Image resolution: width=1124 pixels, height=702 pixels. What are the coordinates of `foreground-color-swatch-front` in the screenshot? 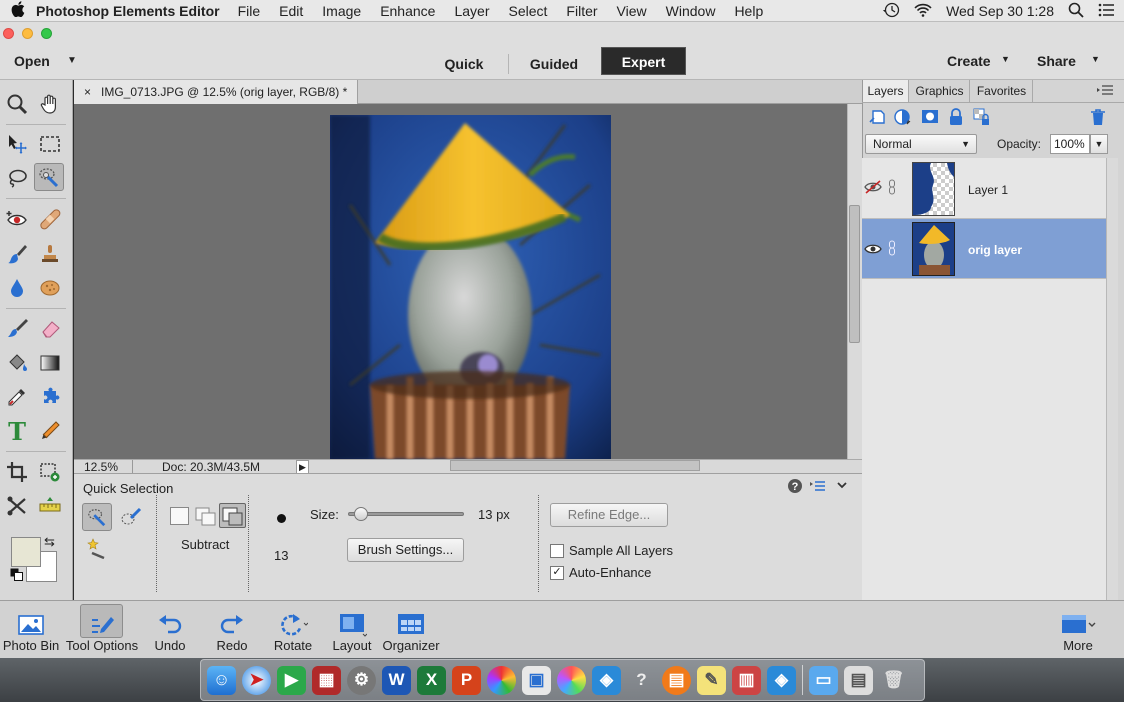 It's located at (26, 552).